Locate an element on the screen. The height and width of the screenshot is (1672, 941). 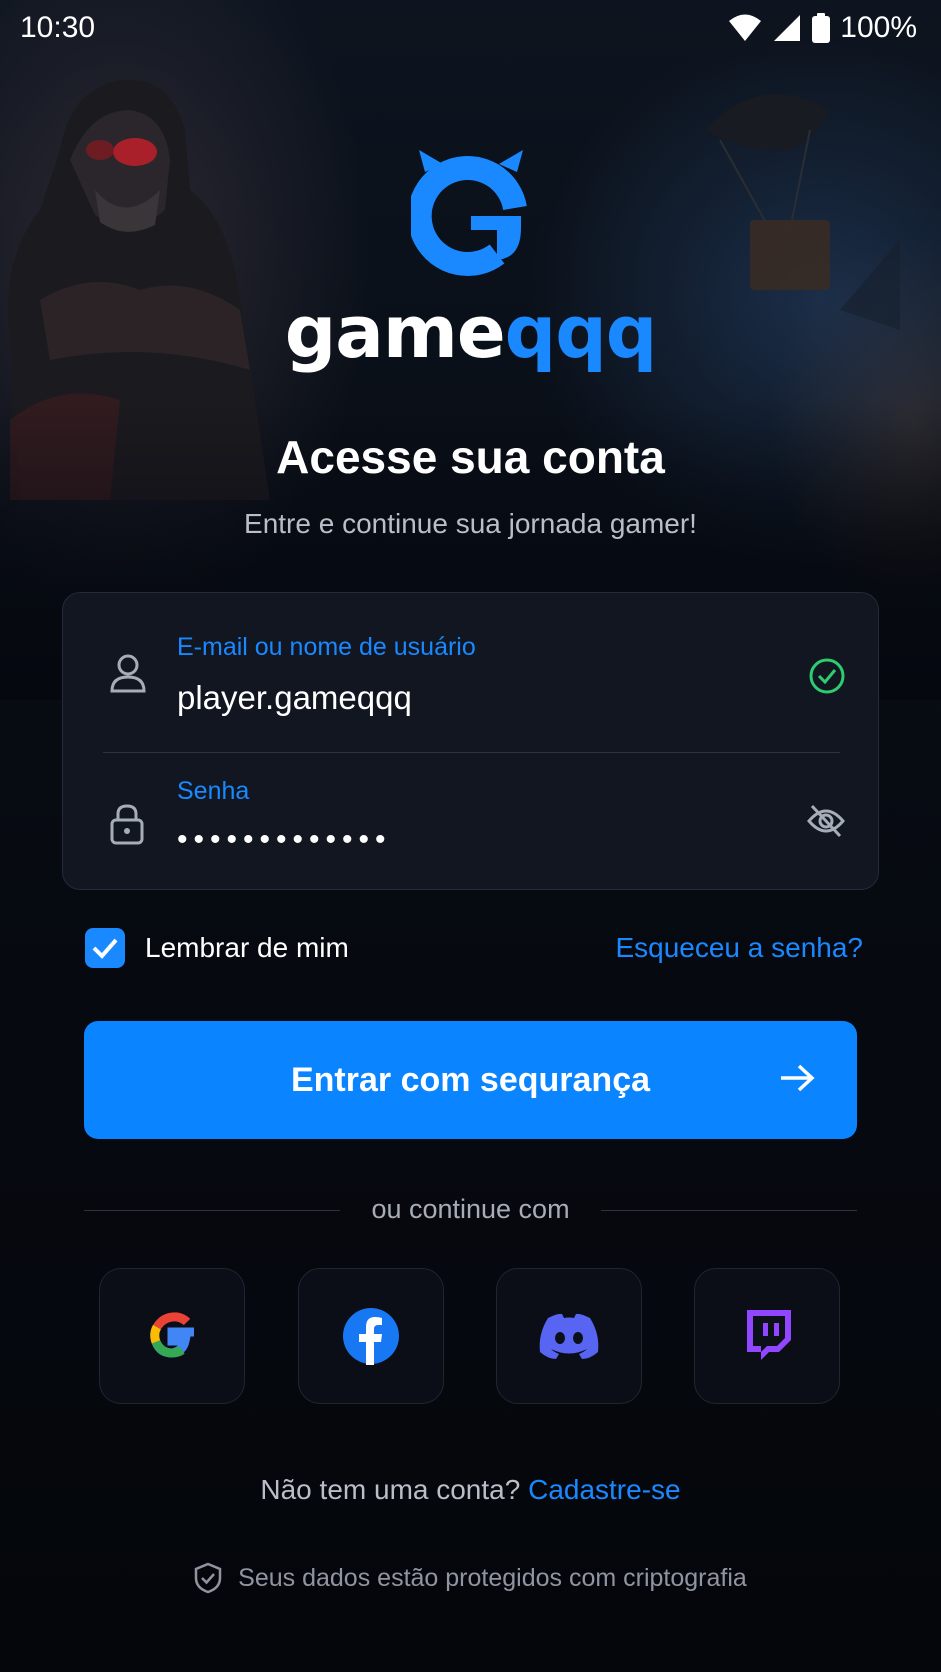
arrow-right-icon is located at coordinates (798, 1078).